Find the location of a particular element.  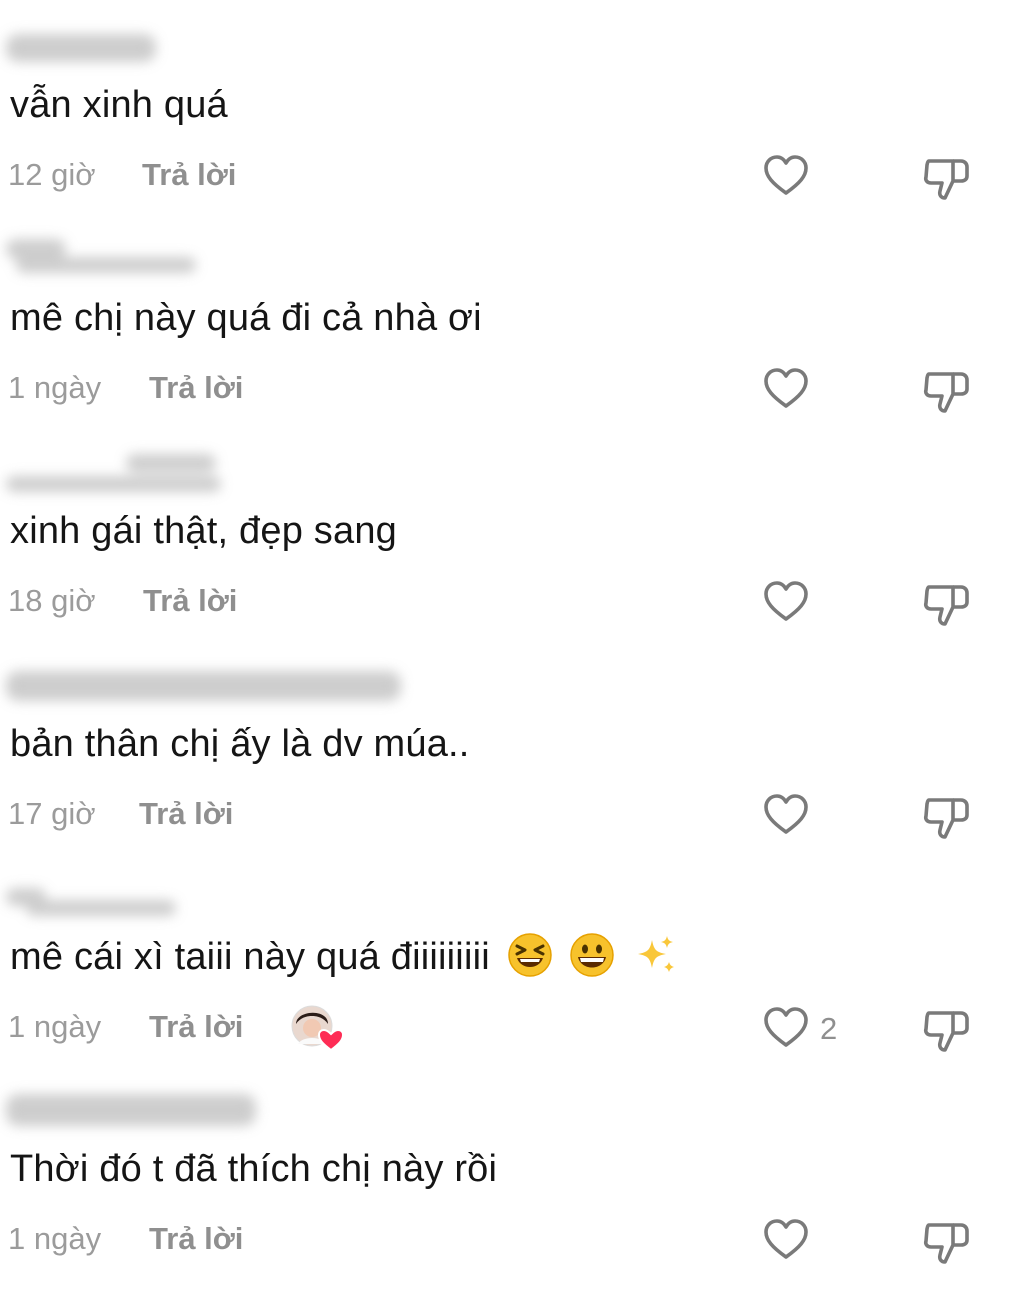

comment-text: Thời đó t đã thích chị này rồi is located at coordinates (254, 1169).